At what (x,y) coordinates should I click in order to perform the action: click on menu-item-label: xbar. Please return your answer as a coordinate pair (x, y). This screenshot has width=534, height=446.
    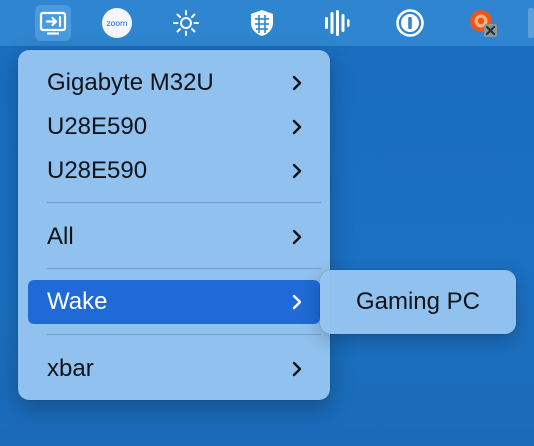
    Looking at the image, I should click on (70, 368).